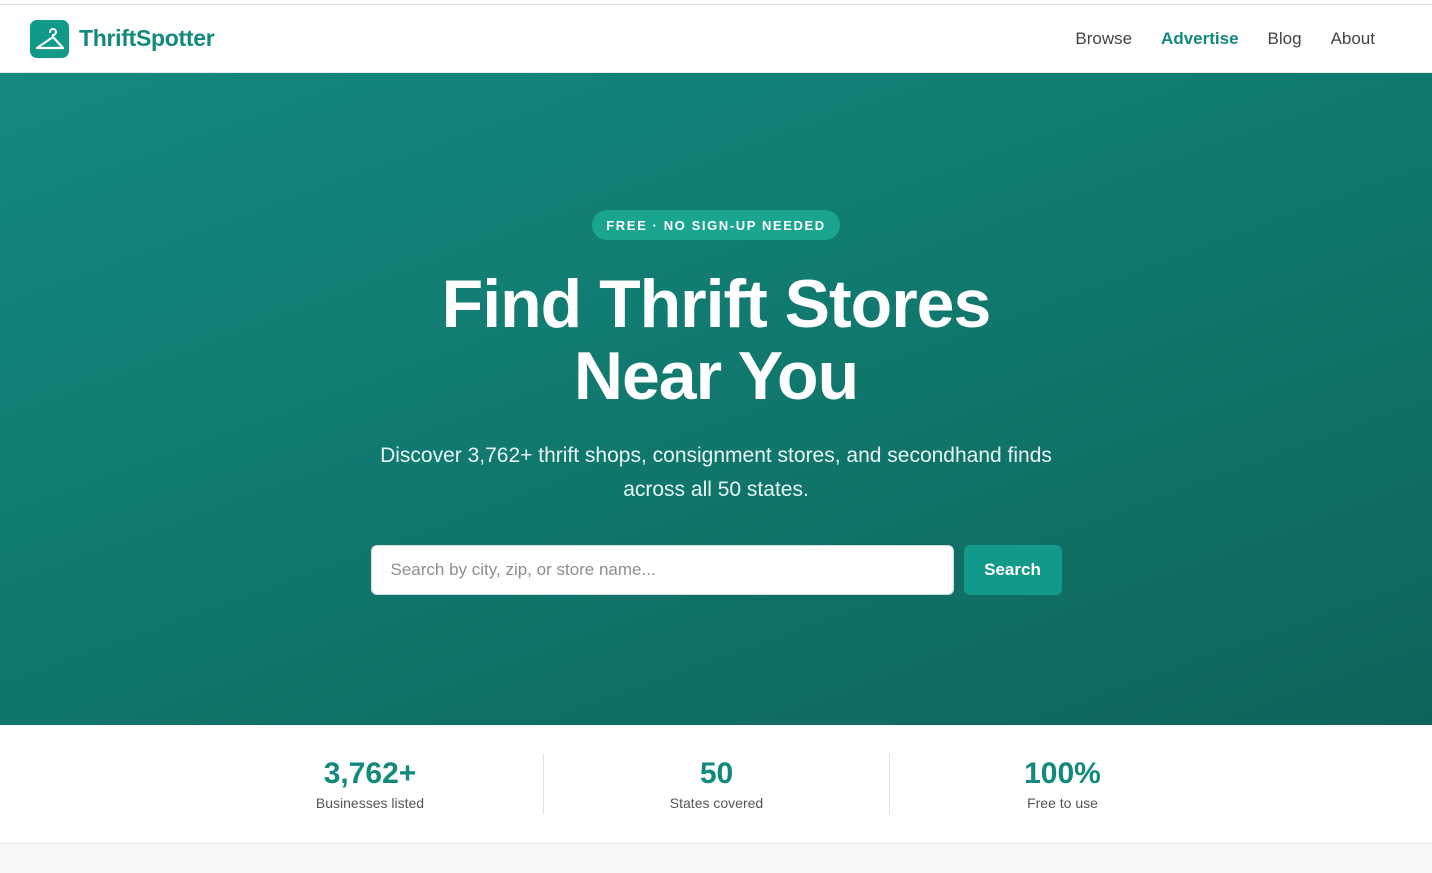 The width and height of the screenshot is (1432, 873). I want to click on nav-links: Browse Advertise Blog About, so click(1225, 39).